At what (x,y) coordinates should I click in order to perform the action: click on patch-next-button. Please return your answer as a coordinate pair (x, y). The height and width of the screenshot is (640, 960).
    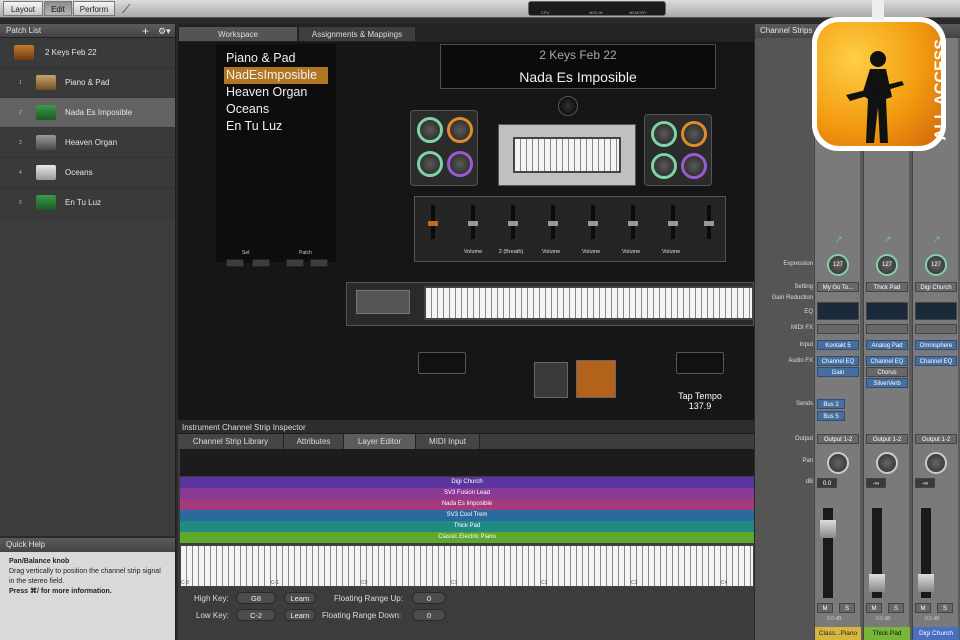
    Looking at the image, I should click on (319, 263).